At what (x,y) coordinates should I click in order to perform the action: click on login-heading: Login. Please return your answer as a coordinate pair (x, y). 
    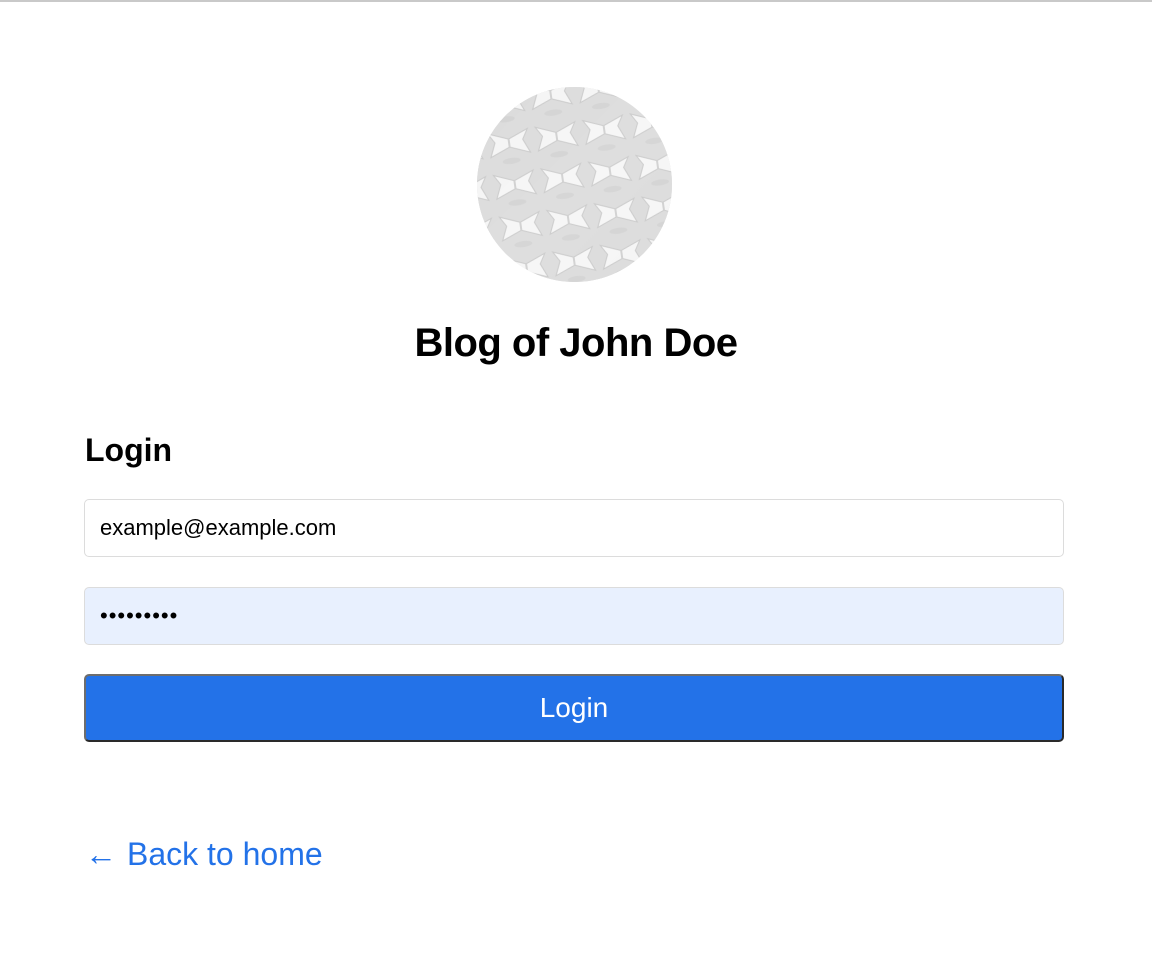
    Looking at the image, I should click on (129, 450).